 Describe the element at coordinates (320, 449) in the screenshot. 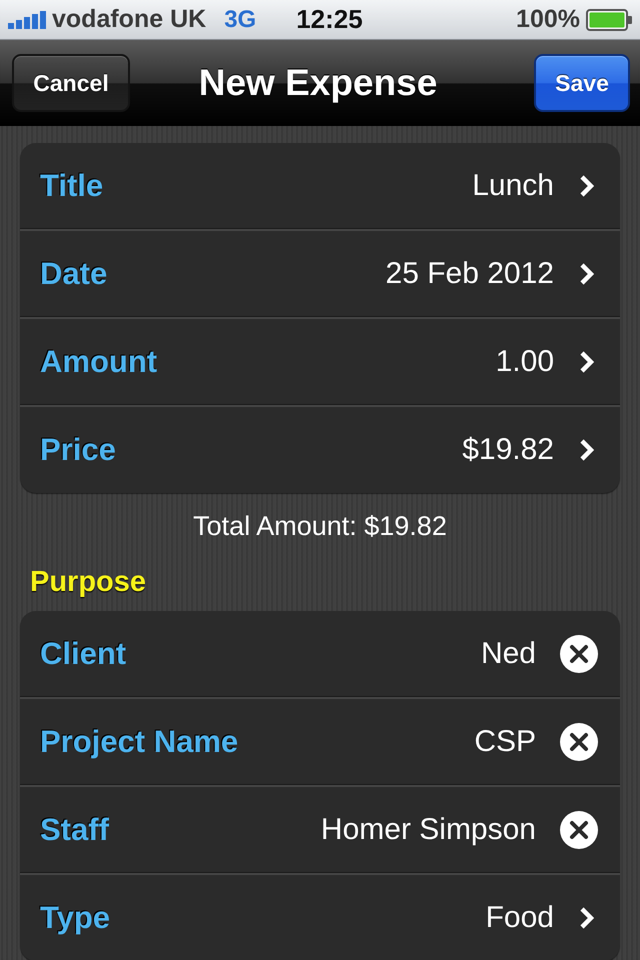

I see `form-row: Price $19.82` at that location.